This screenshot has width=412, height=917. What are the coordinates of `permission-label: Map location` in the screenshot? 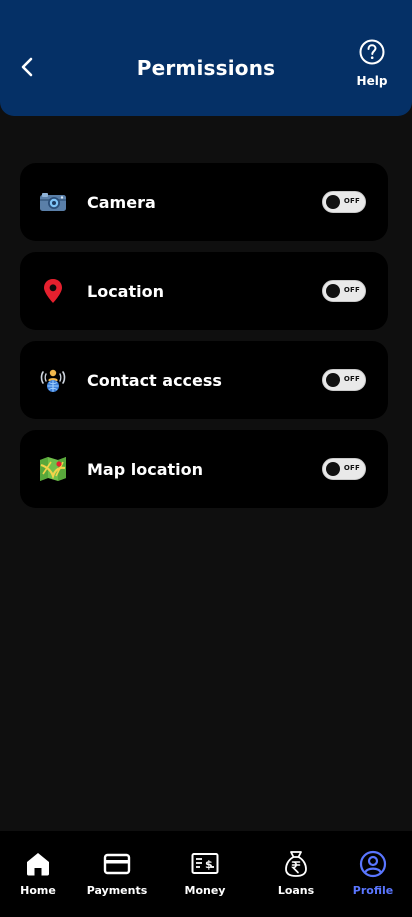 It's located at (145, 469).